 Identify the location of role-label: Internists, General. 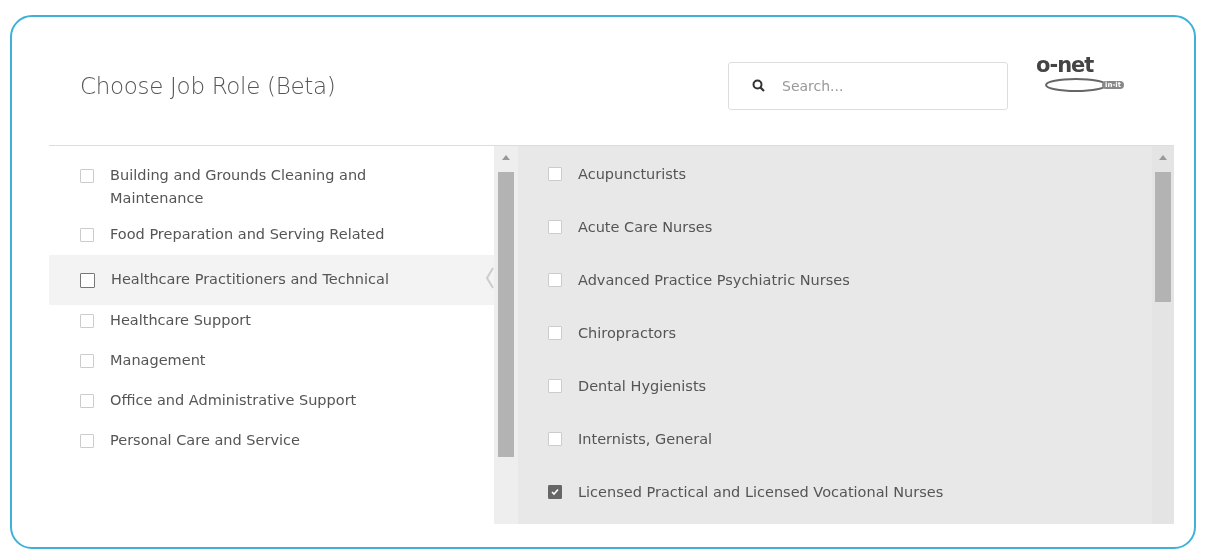
(645, 438).